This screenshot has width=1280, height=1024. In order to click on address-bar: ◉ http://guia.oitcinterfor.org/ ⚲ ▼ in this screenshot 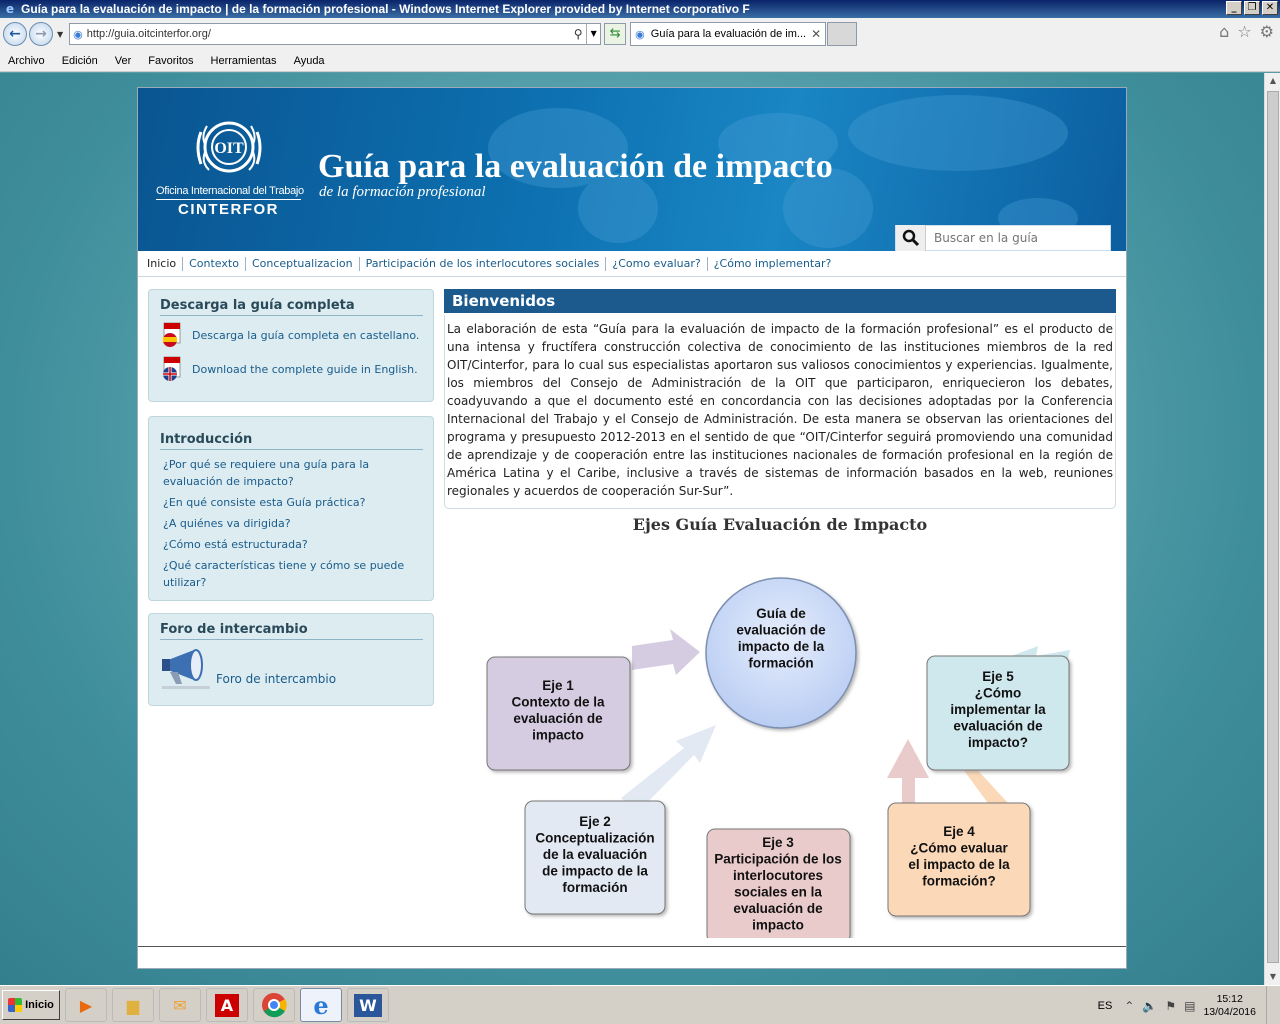, I will do `click(335, 34)`.